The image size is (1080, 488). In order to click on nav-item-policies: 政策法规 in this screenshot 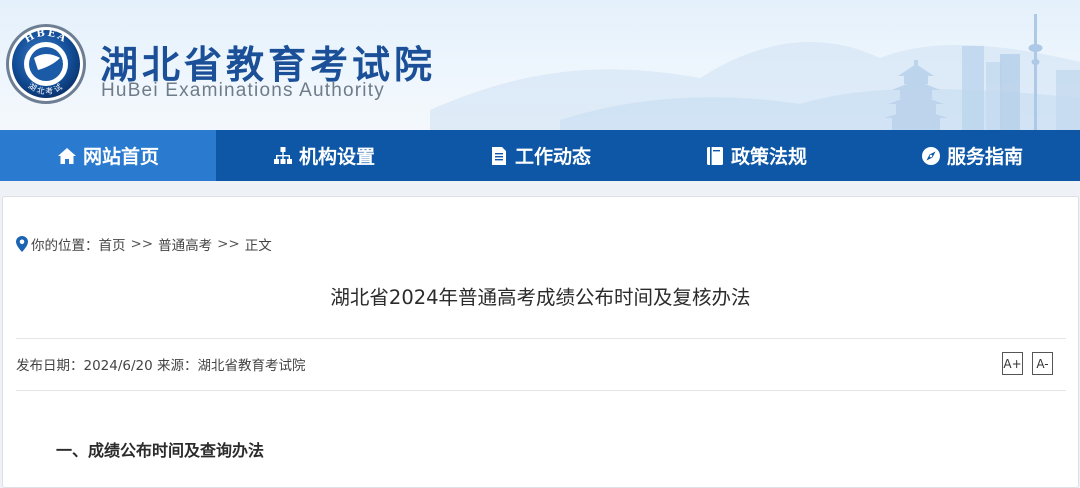, I will do `click(756, 155)`.